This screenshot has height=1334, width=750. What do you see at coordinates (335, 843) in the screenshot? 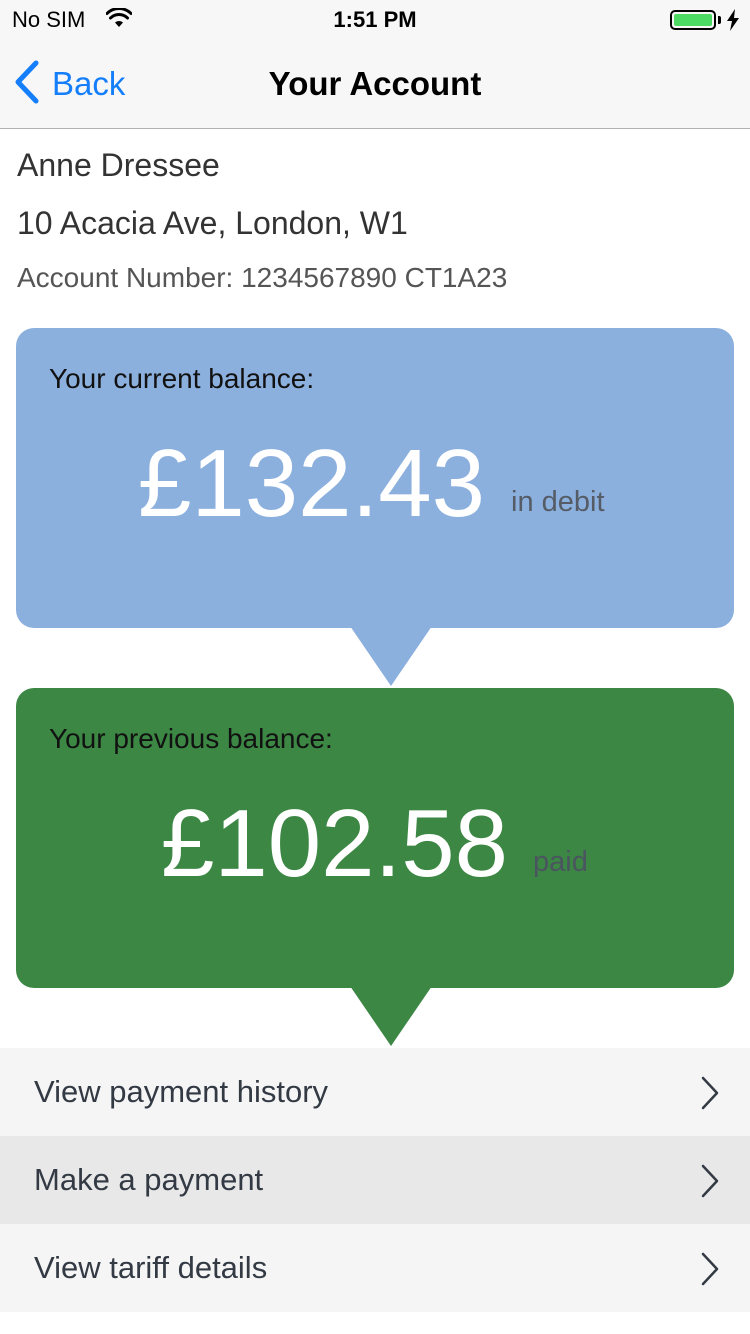
I see `previous-balance-amount: £102.58` at bounding box center [335, 843].